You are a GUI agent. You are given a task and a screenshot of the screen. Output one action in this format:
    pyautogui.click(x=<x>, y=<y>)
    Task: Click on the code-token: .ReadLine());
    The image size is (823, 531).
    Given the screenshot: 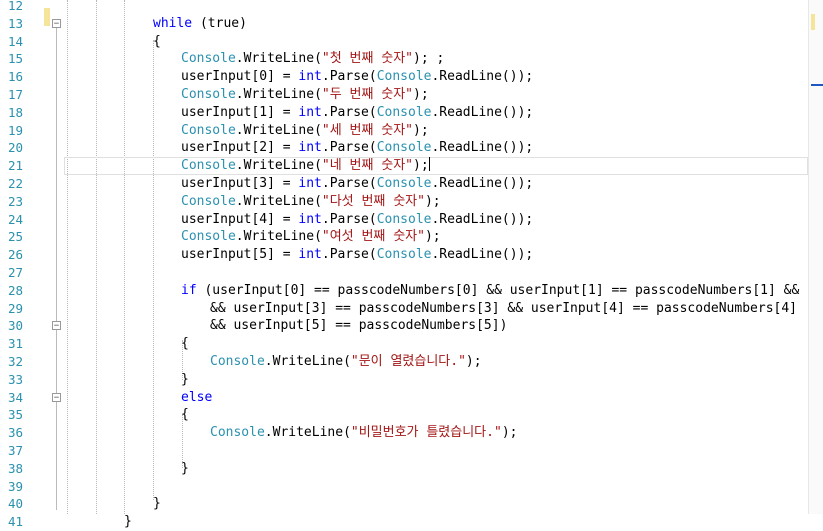 What is the action you would take?
    pyautogui.click(x=482, y=255)
    